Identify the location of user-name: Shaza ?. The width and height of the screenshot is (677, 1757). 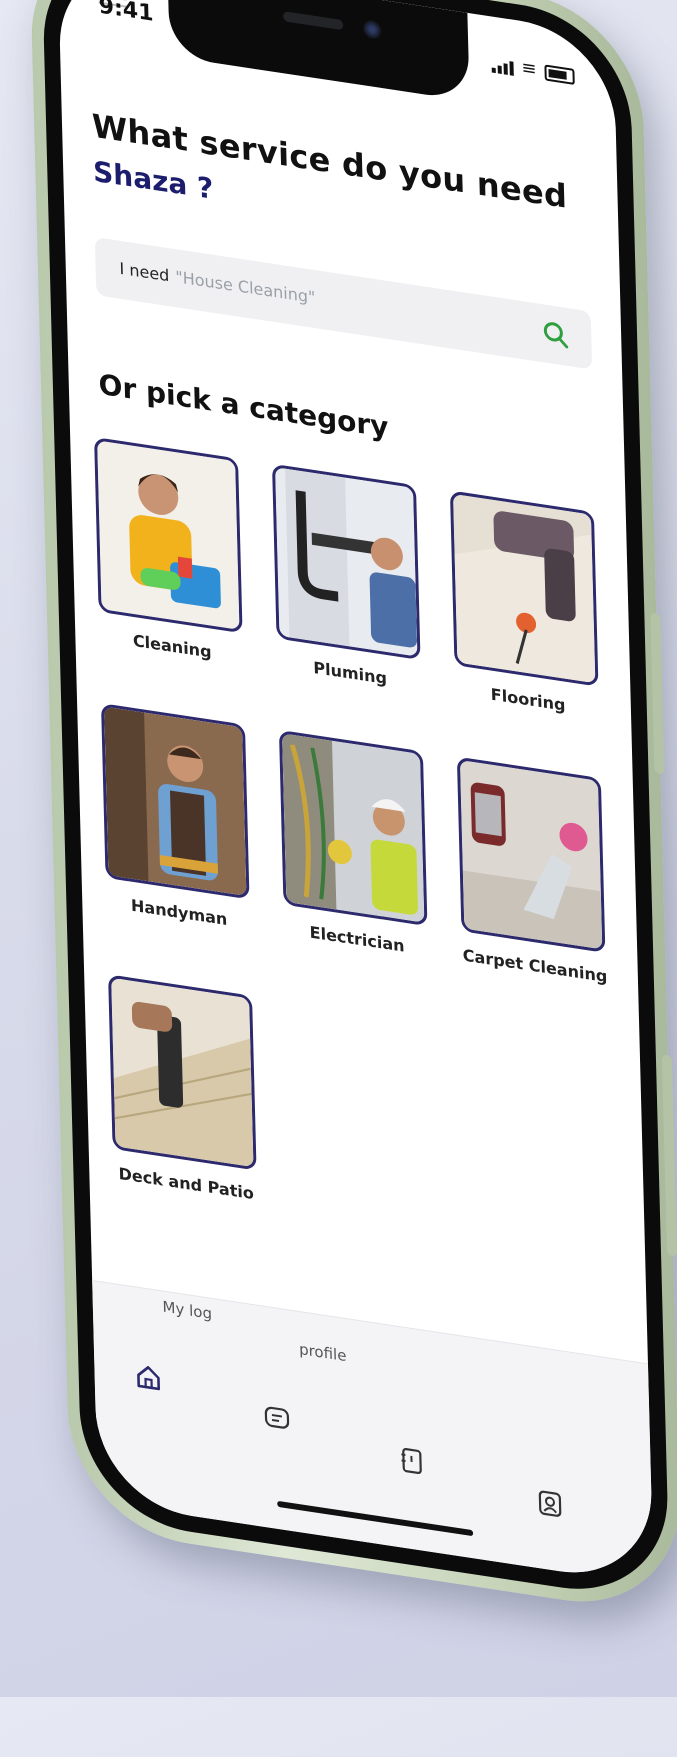
(153, 180).